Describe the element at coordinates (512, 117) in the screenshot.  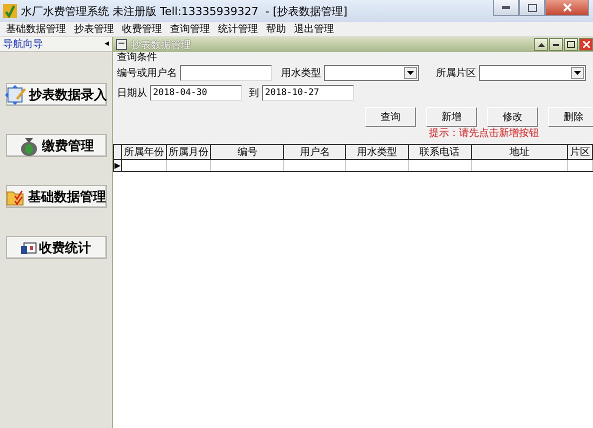
I see `action-button: 修改` at that location.